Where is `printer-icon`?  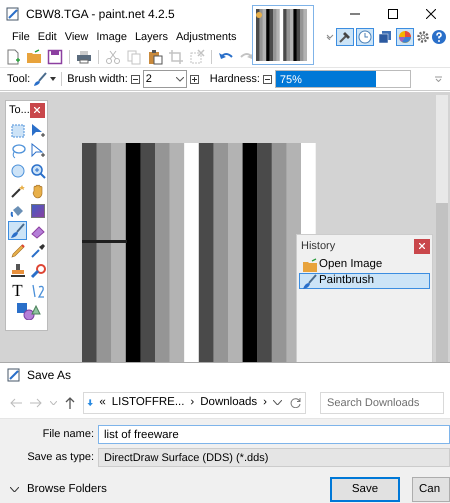
printer-icon is located at coordinates (84, 56).